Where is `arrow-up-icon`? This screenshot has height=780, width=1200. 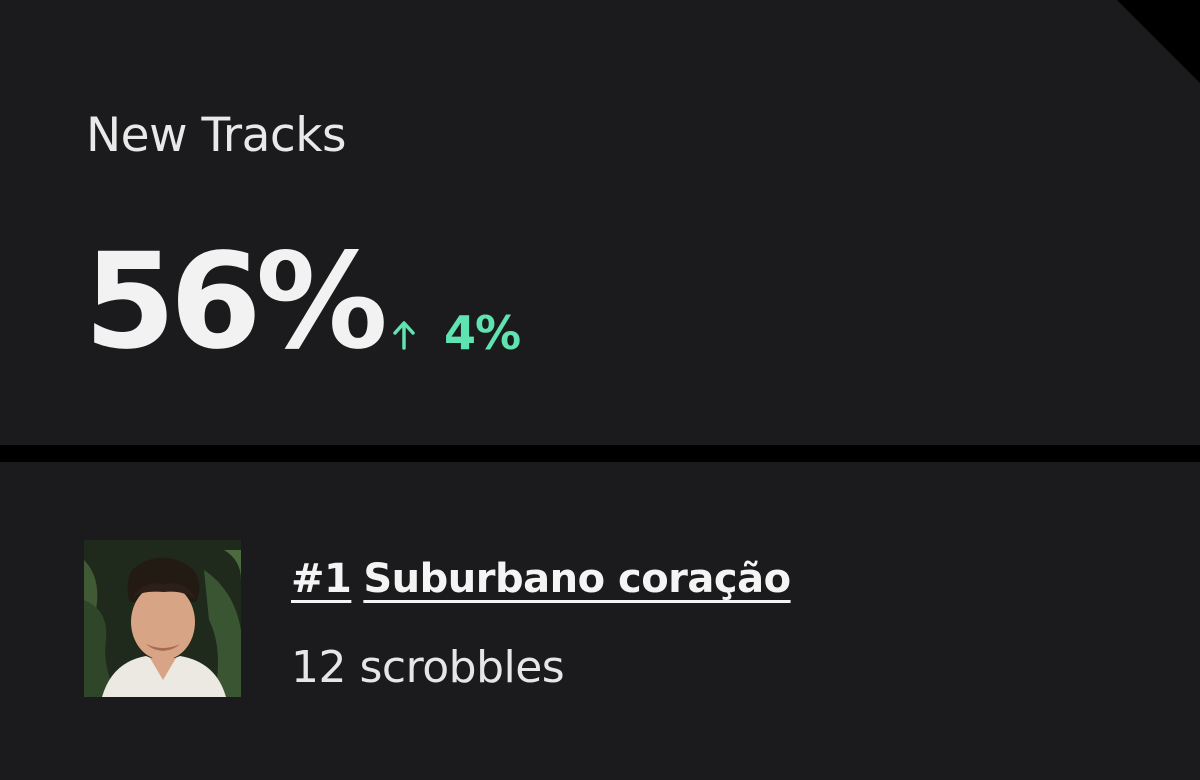
arrow-up-icon is located at coordinates (404, 335).